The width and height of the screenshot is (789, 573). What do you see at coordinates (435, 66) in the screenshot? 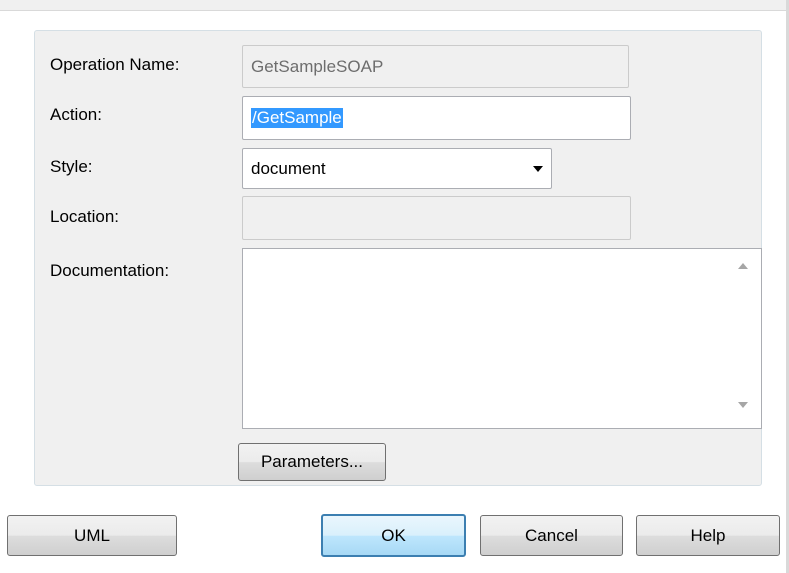
I see `operation-name-field: GetSampleSOAP` at bounding box center [435, 66].